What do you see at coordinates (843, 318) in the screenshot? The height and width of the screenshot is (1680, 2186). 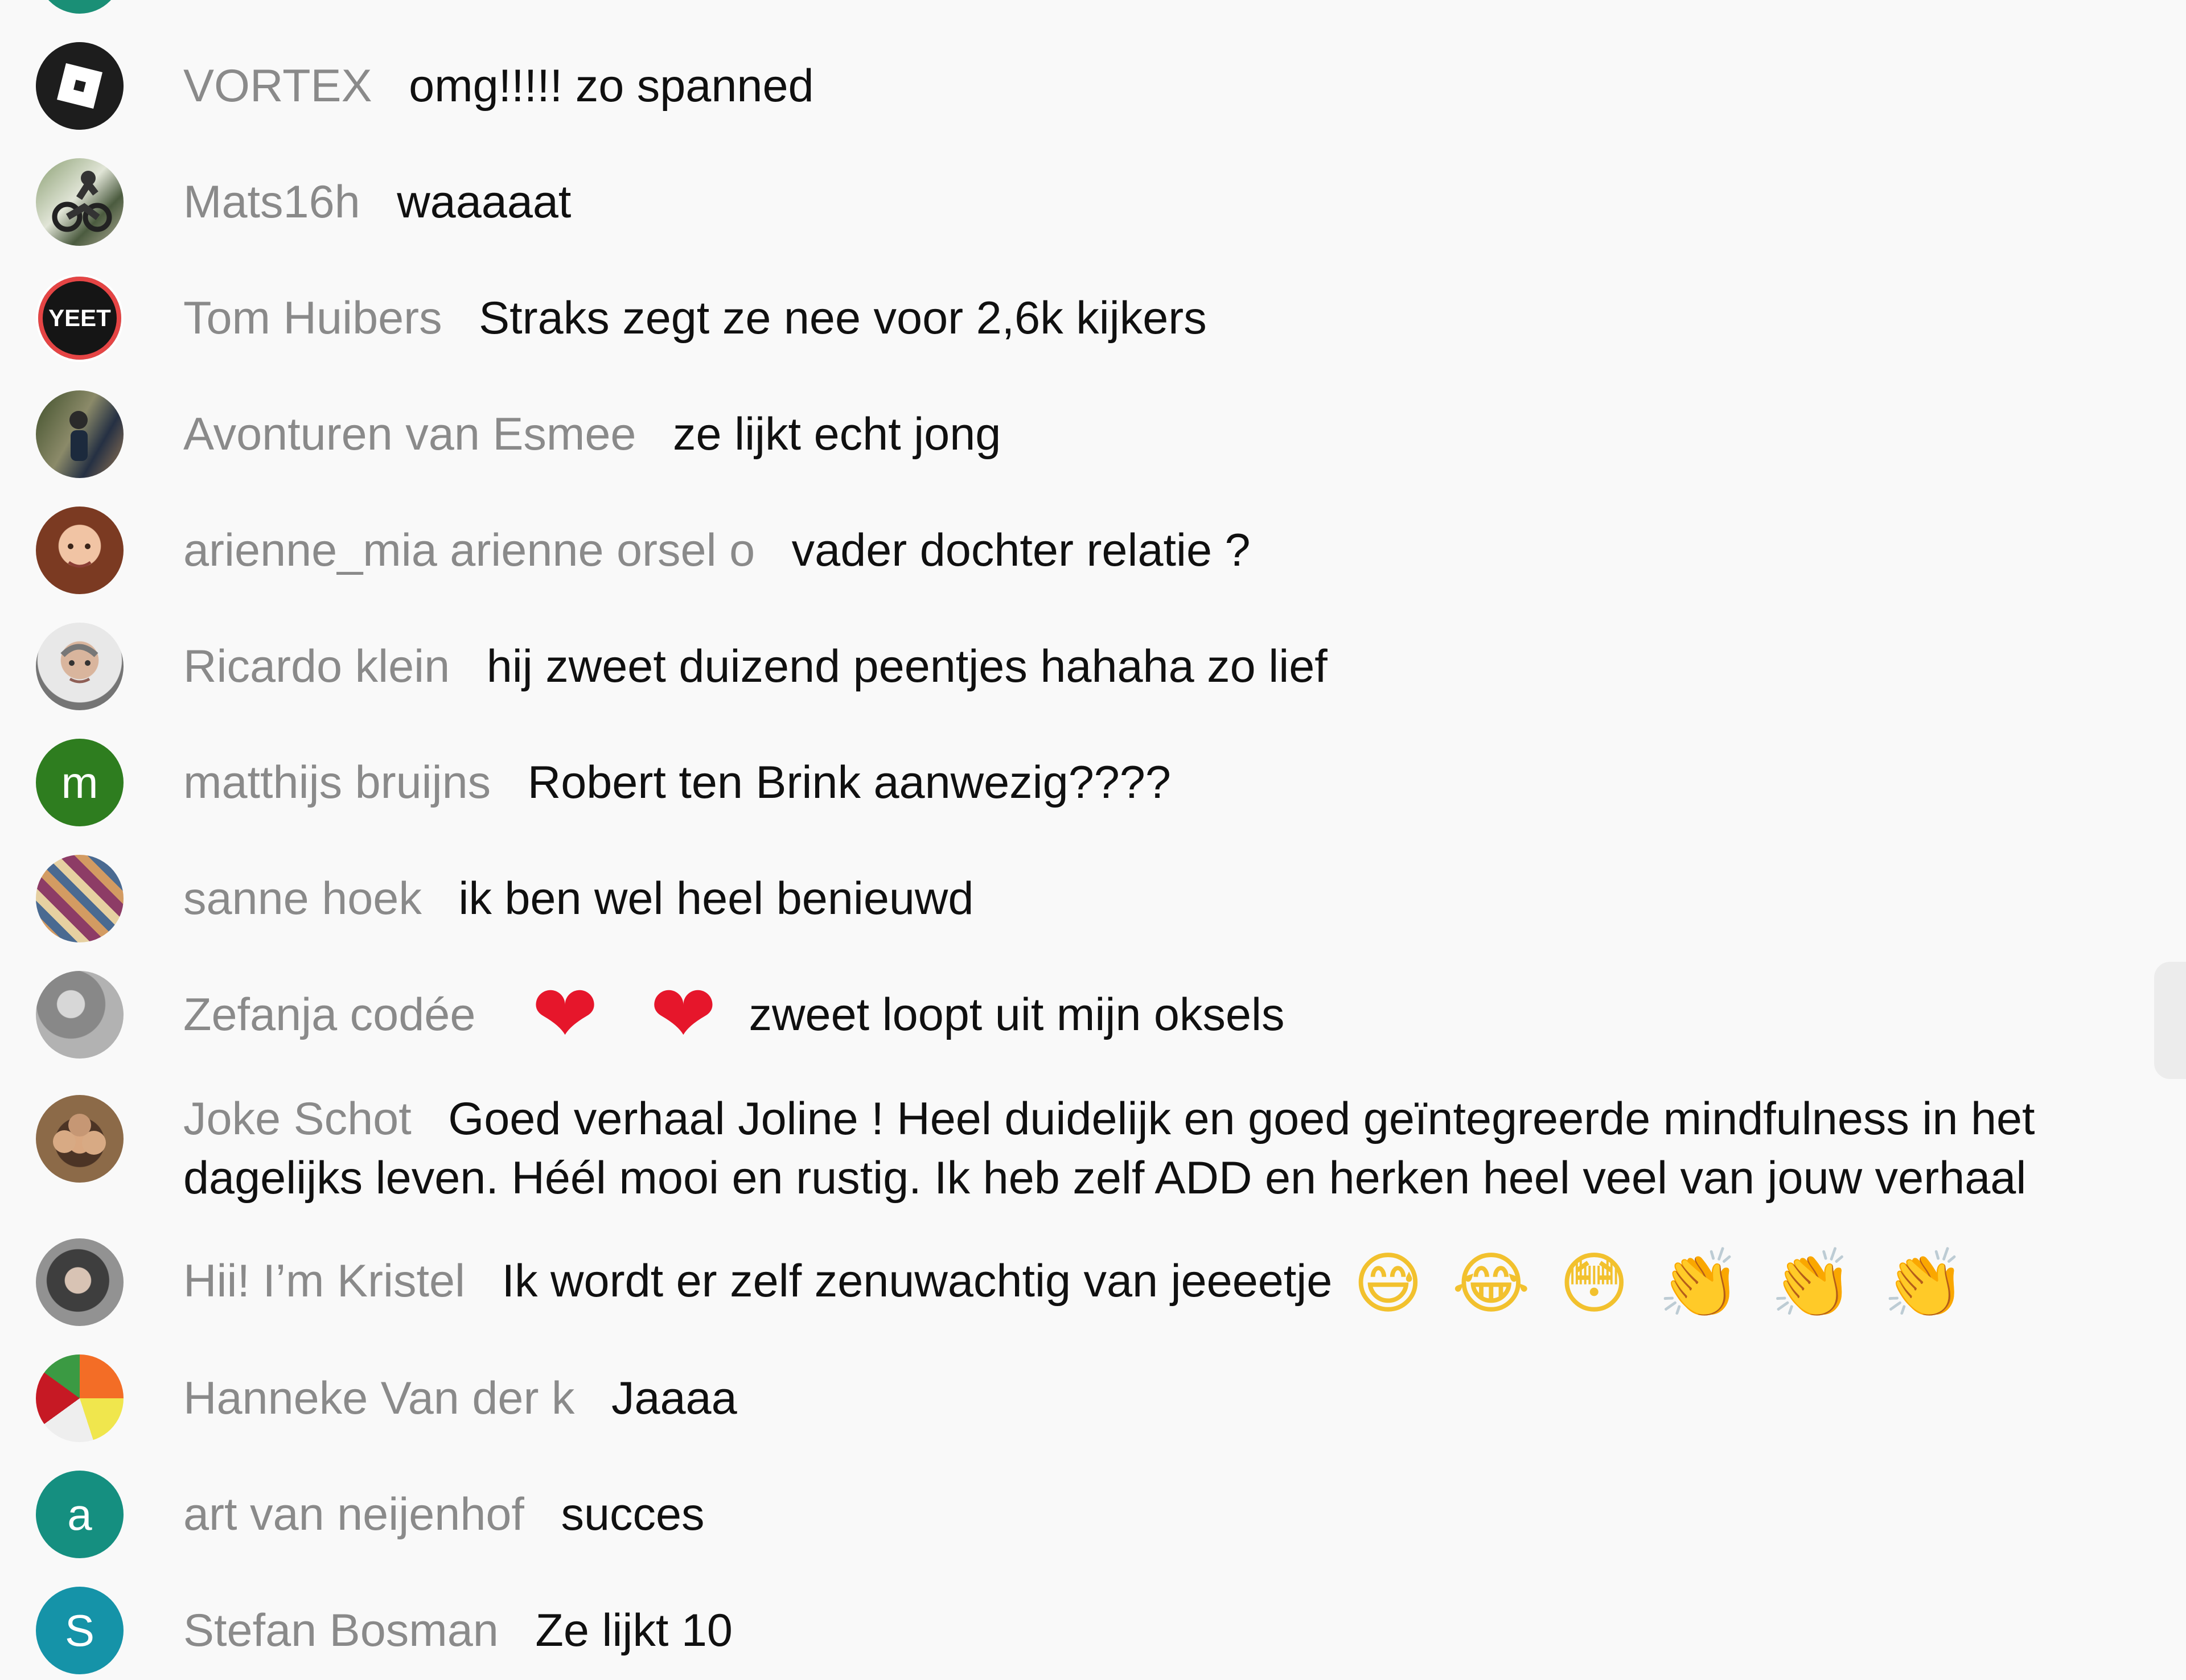 I see `message-text: Straks zegt ze nee voor 2,6k kijkers` at bounding box center [843, 318].